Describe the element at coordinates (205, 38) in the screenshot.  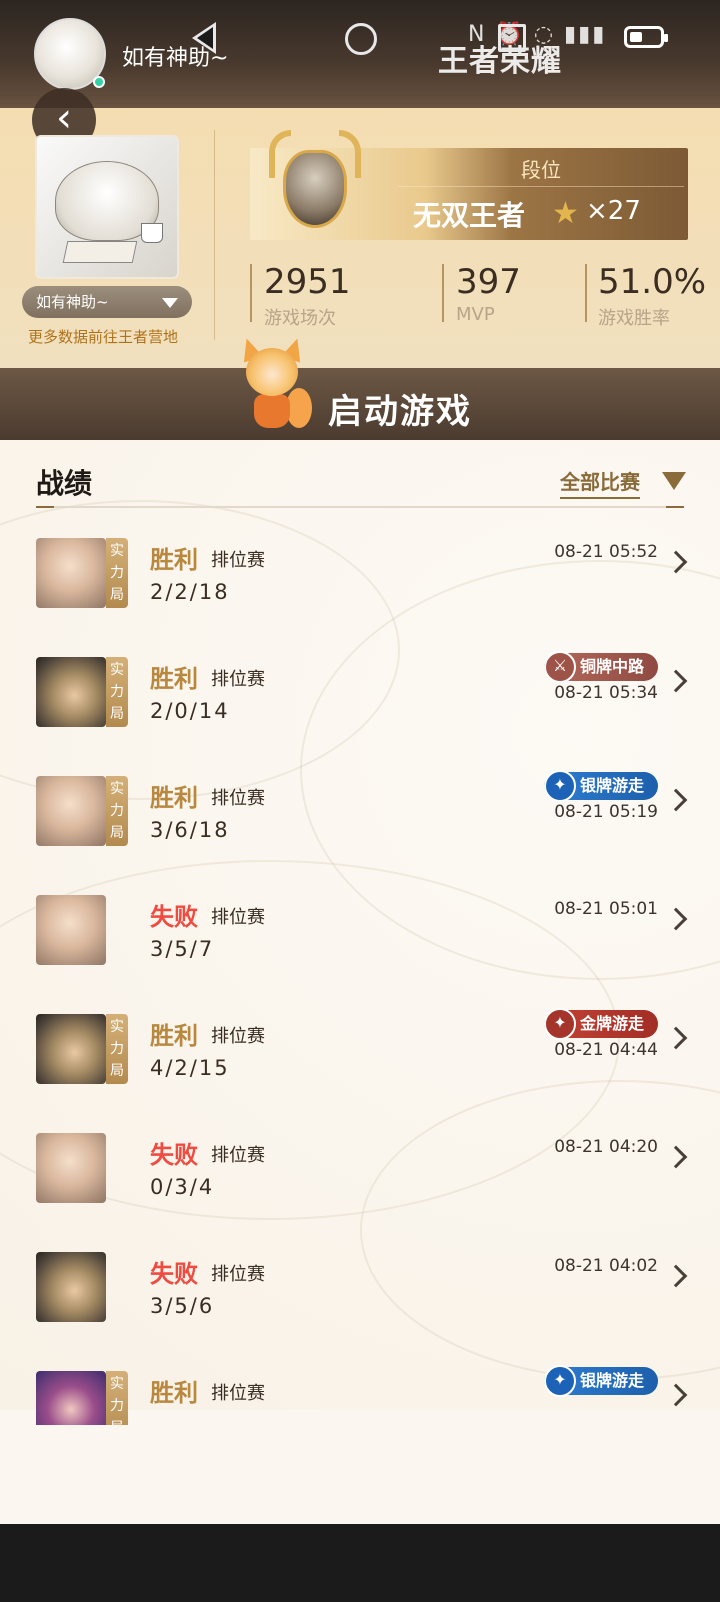
I see `nav-back-icon-inner` at that location.